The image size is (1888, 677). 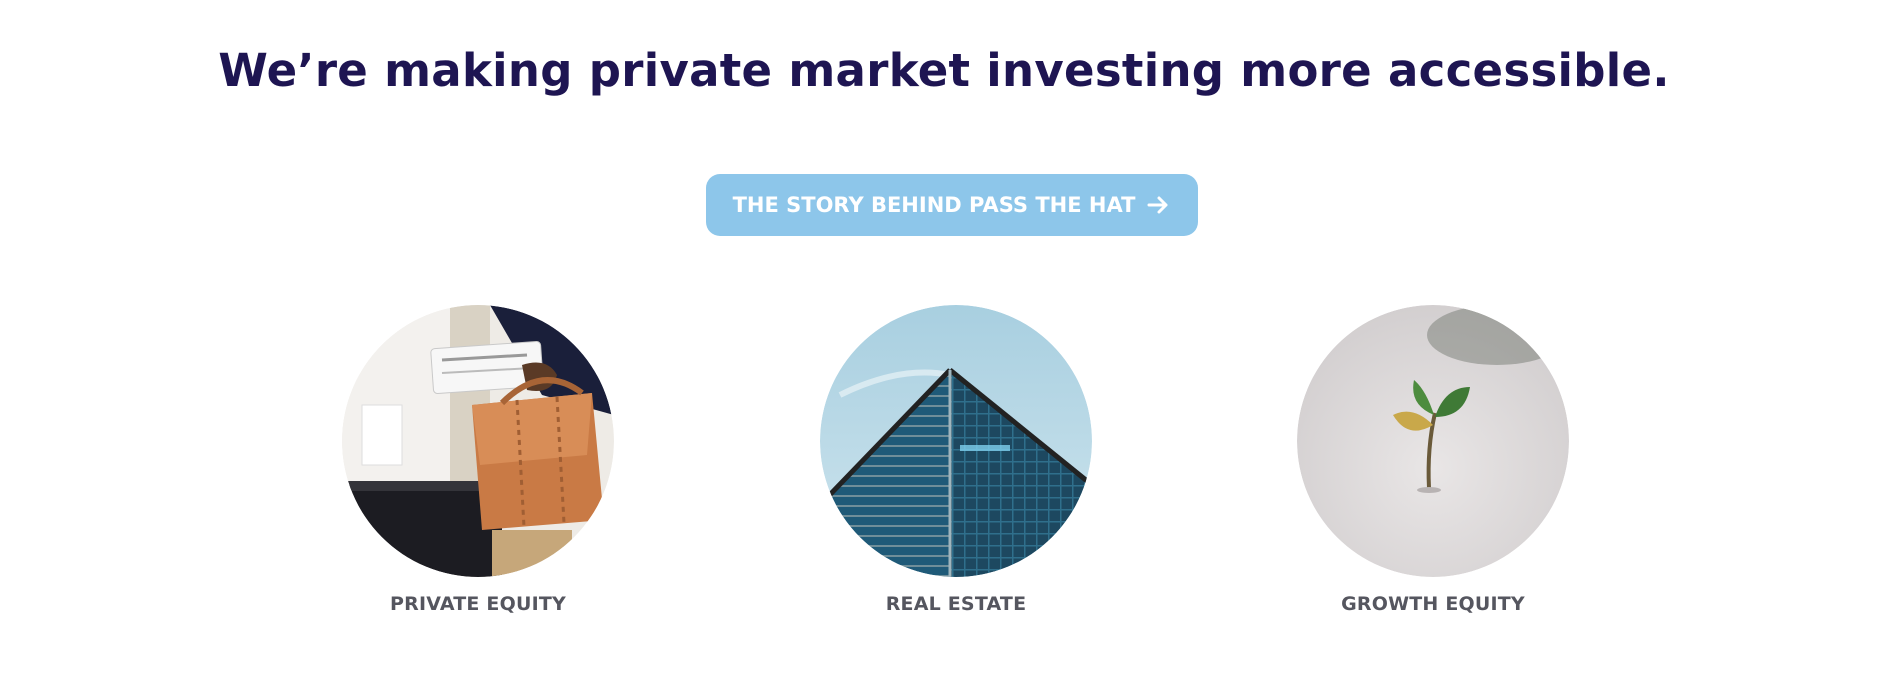 I want to click on category-label: PRIVATE EQUITY, so click(x=478, y=604).